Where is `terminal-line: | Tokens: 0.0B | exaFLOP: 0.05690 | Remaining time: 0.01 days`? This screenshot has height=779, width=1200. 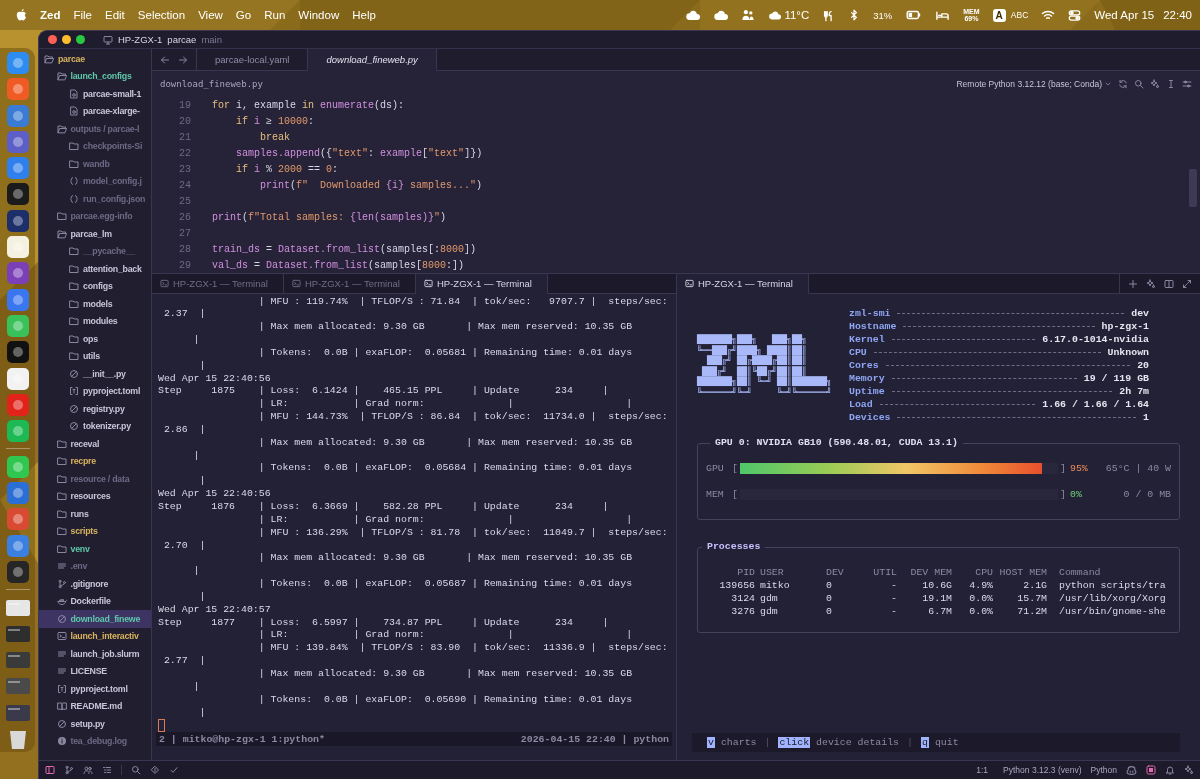
terminal-line: | Tokens: 0.0B | exaFLOP: 0.05690 | Remaining time: 0.01 days is located at coordinates (445, 700).